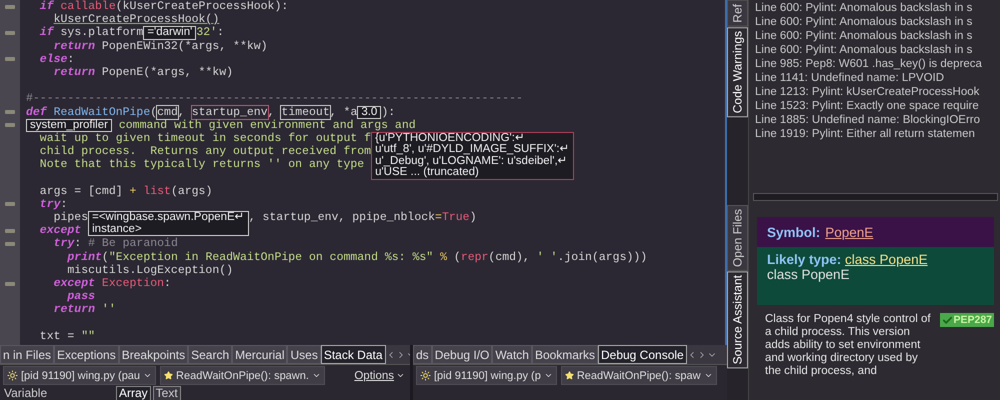 This screenshot has height=400, width=1000. What do you see at coordinates (81, 191) in the screenshot?
I see `code-text: args = [cmd]` at bounding box center [81, 191].